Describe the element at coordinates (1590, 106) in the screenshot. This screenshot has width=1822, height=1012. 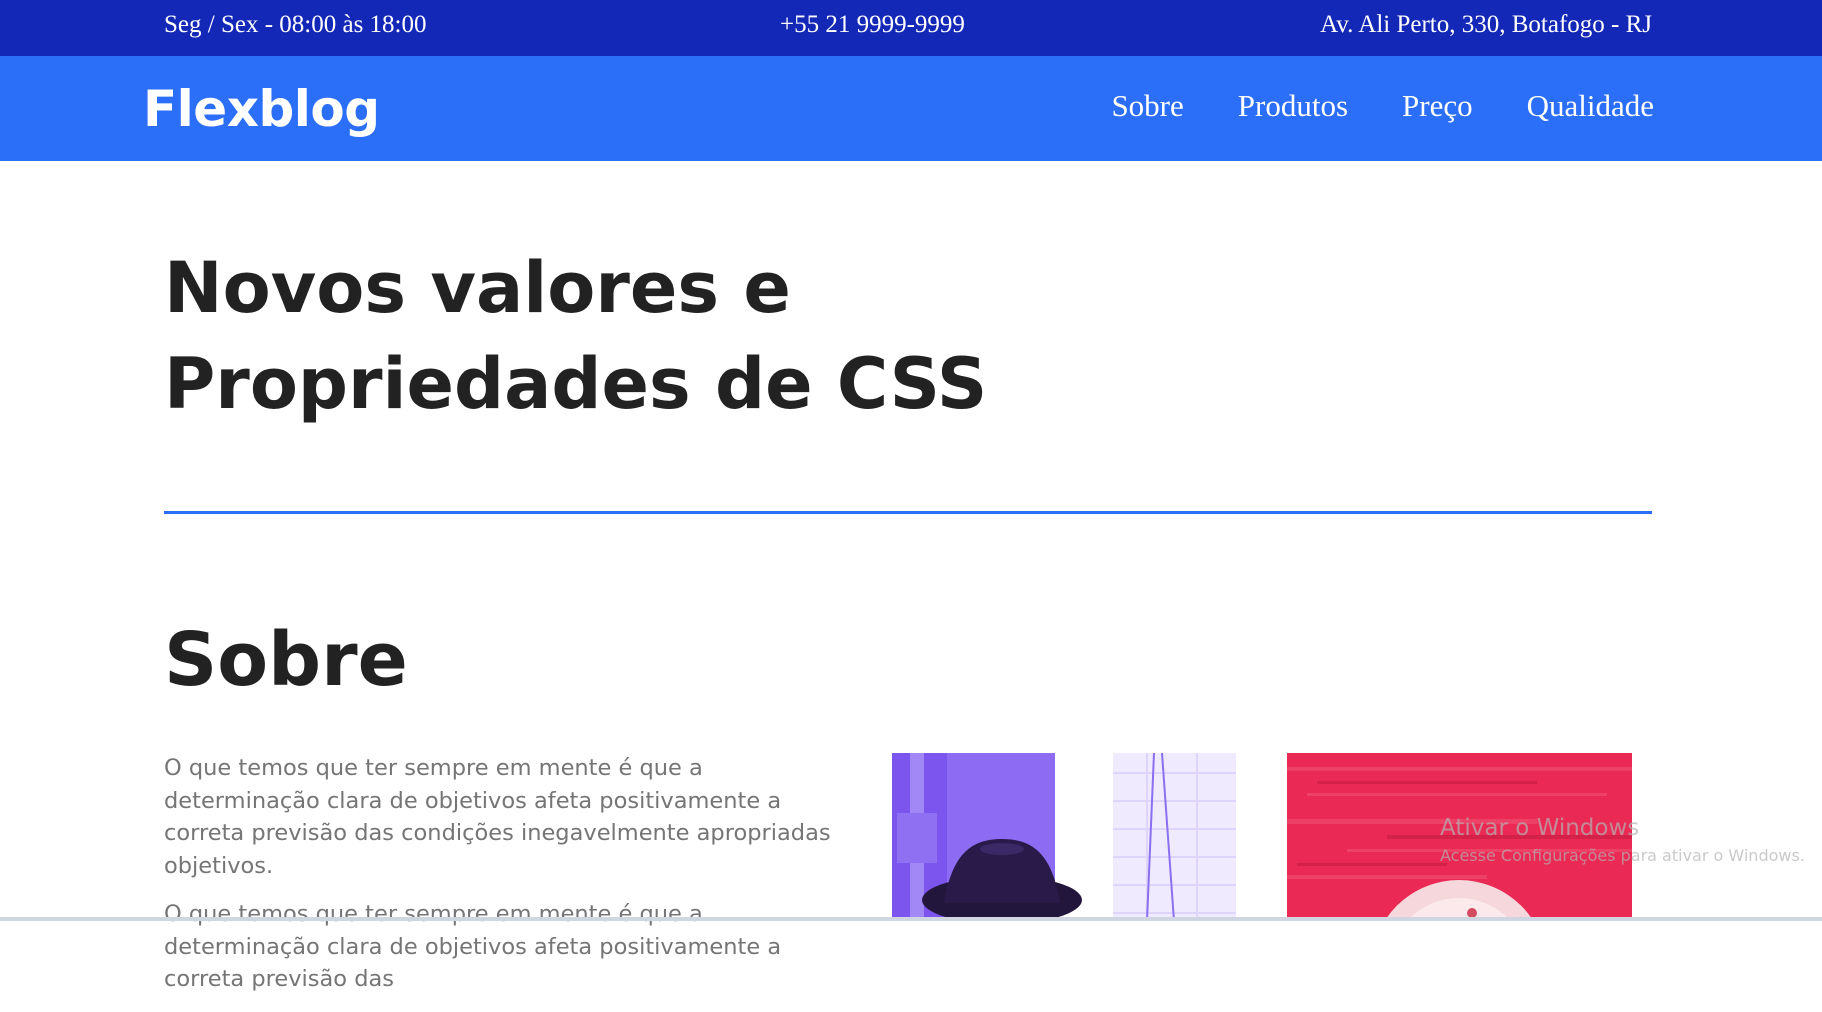
I see `nav-link-qualidade: Qualidade` at that location.